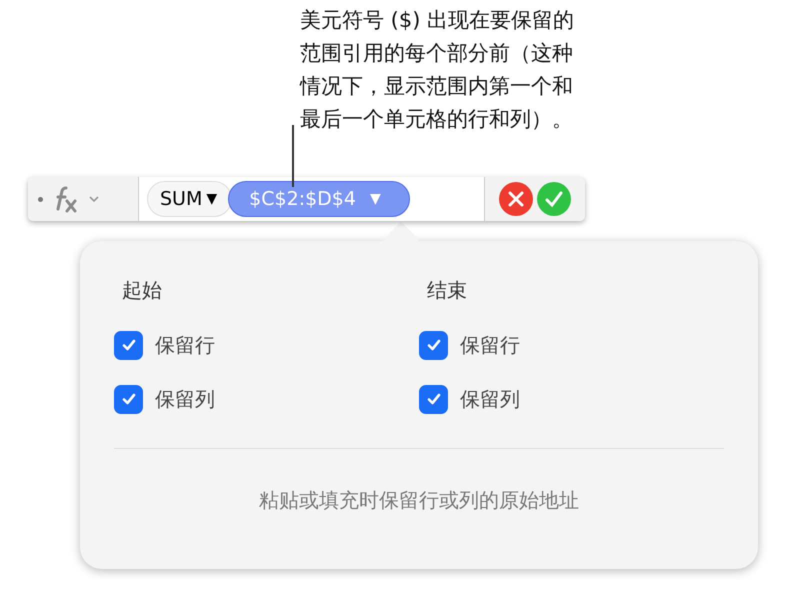 The width and height of the screenshot is (788, 595). Describe the element at coordinates (446, 290) in the screenshot. I see `section-title: 结束` at that location.